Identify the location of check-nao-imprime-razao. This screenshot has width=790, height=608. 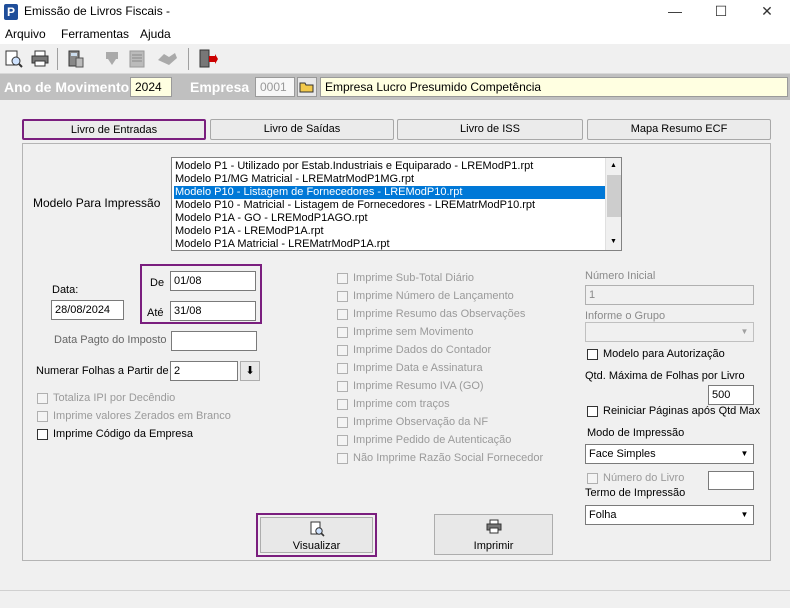
(342, 458).